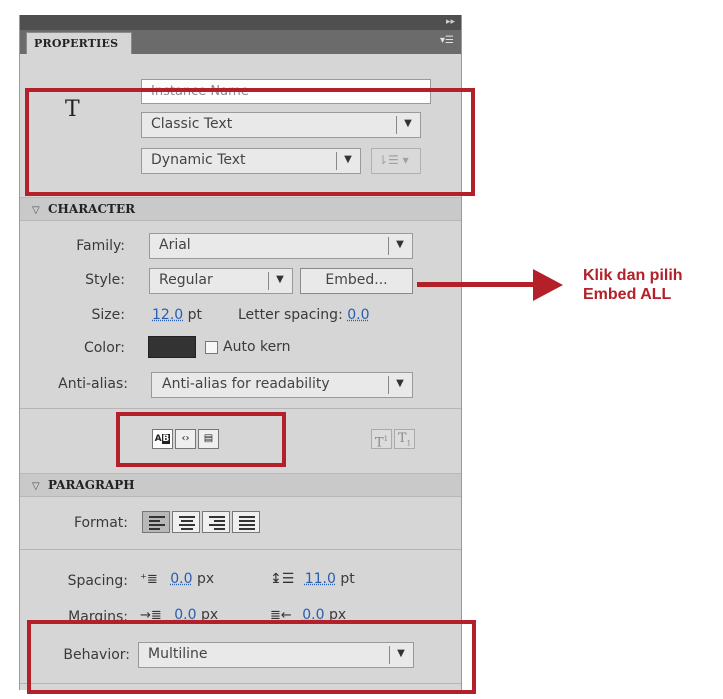 Image resolution: width=723 pixels, height=699 pixels. Describe the element at coordinates (240, 485) in the screenshot. I see `paragraph-section-header: ▽ PARAGRAPH` at that location.